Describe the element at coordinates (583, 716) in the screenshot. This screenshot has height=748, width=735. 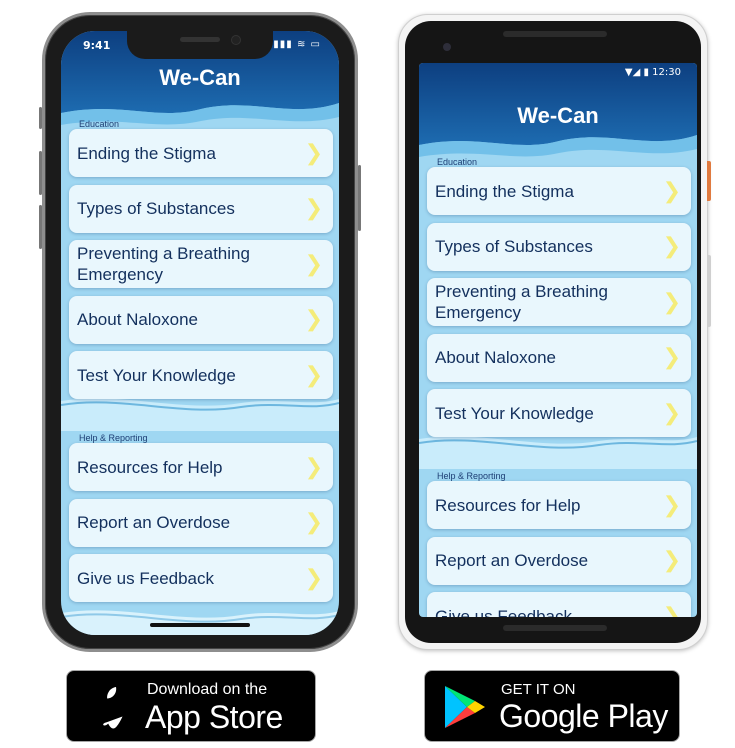
I see `google-play-big-text: Google Play` at that location.